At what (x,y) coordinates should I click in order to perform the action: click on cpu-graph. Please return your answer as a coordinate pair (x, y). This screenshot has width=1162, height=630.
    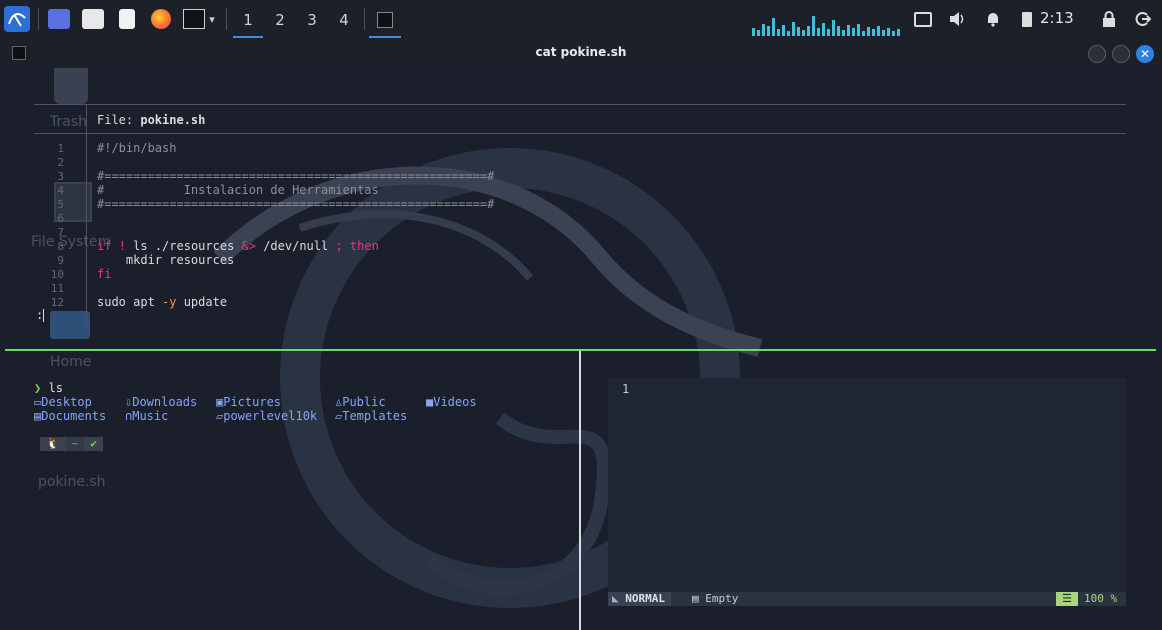
    Looking at the image, I should click on (826, 26).